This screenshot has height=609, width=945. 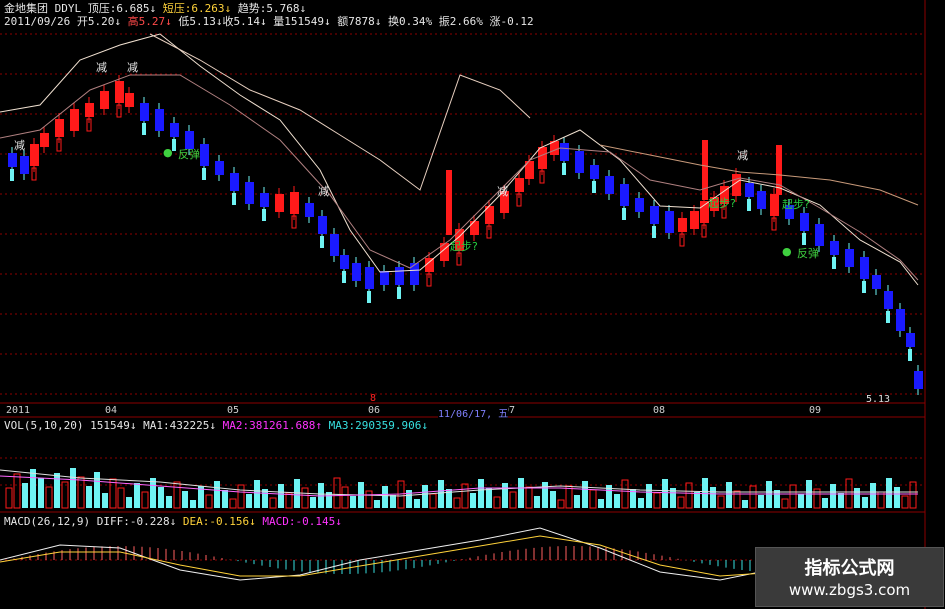 What do you see at coordinates (444, 21) in the screenshot?
I see `amplitude-label: 振` at bounding box center [444, 21].